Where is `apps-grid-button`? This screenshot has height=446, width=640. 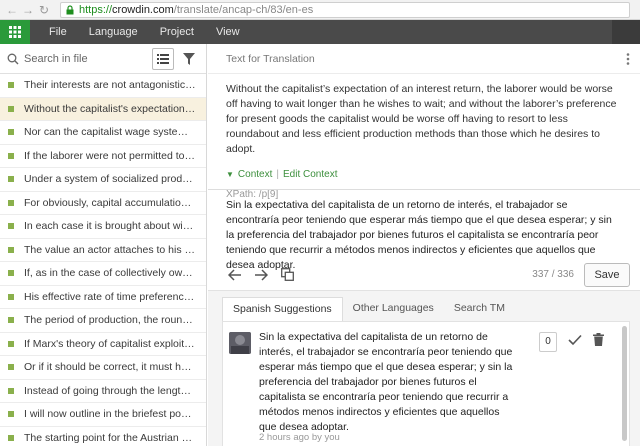 apps-grid-button is located at coordinates (15, 32).